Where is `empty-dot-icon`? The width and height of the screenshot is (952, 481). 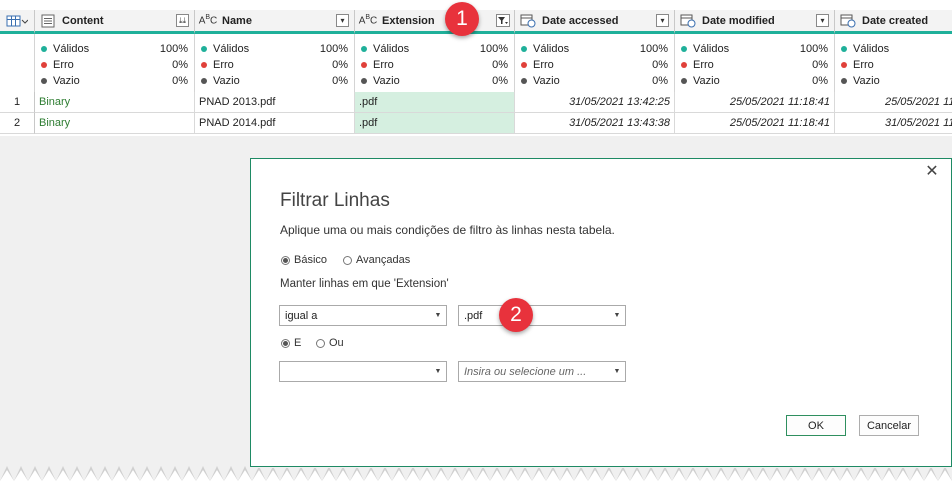
empty-dot-icon is located at coordinates (844, 81).